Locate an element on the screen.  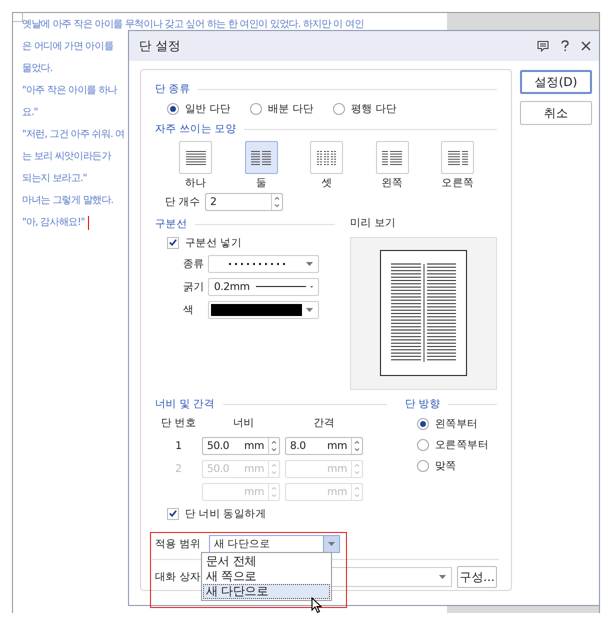
close-icon is located at coordinates (586, 46).